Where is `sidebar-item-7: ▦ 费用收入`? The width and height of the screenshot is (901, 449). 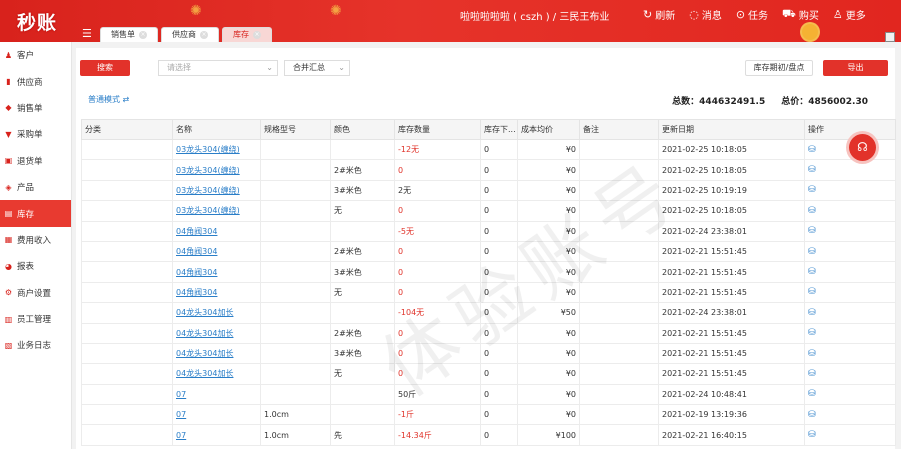
sidebar-item-7: ▦ 费用收入 is located at coordinates (35, 240).